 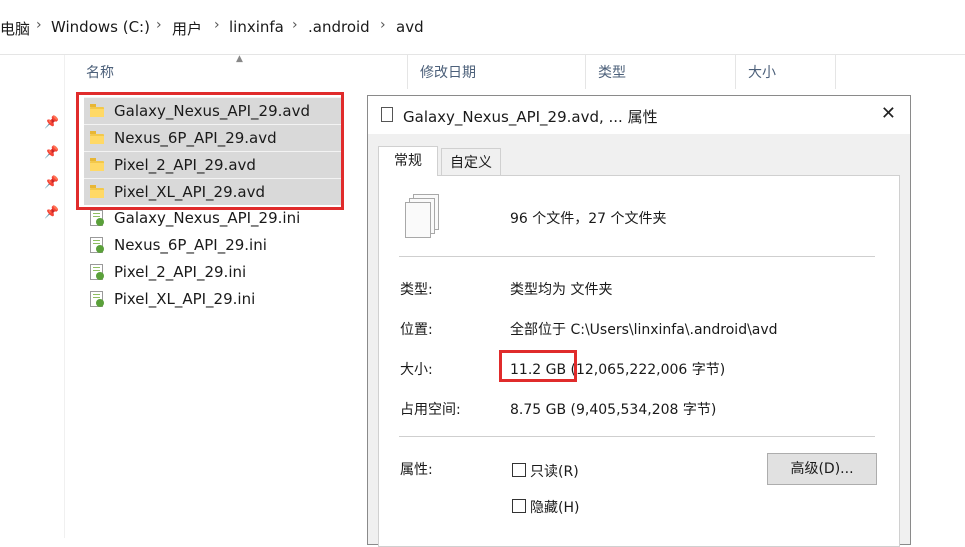 I want to click on column-header-size: 大小, so click(x=786, y=72).